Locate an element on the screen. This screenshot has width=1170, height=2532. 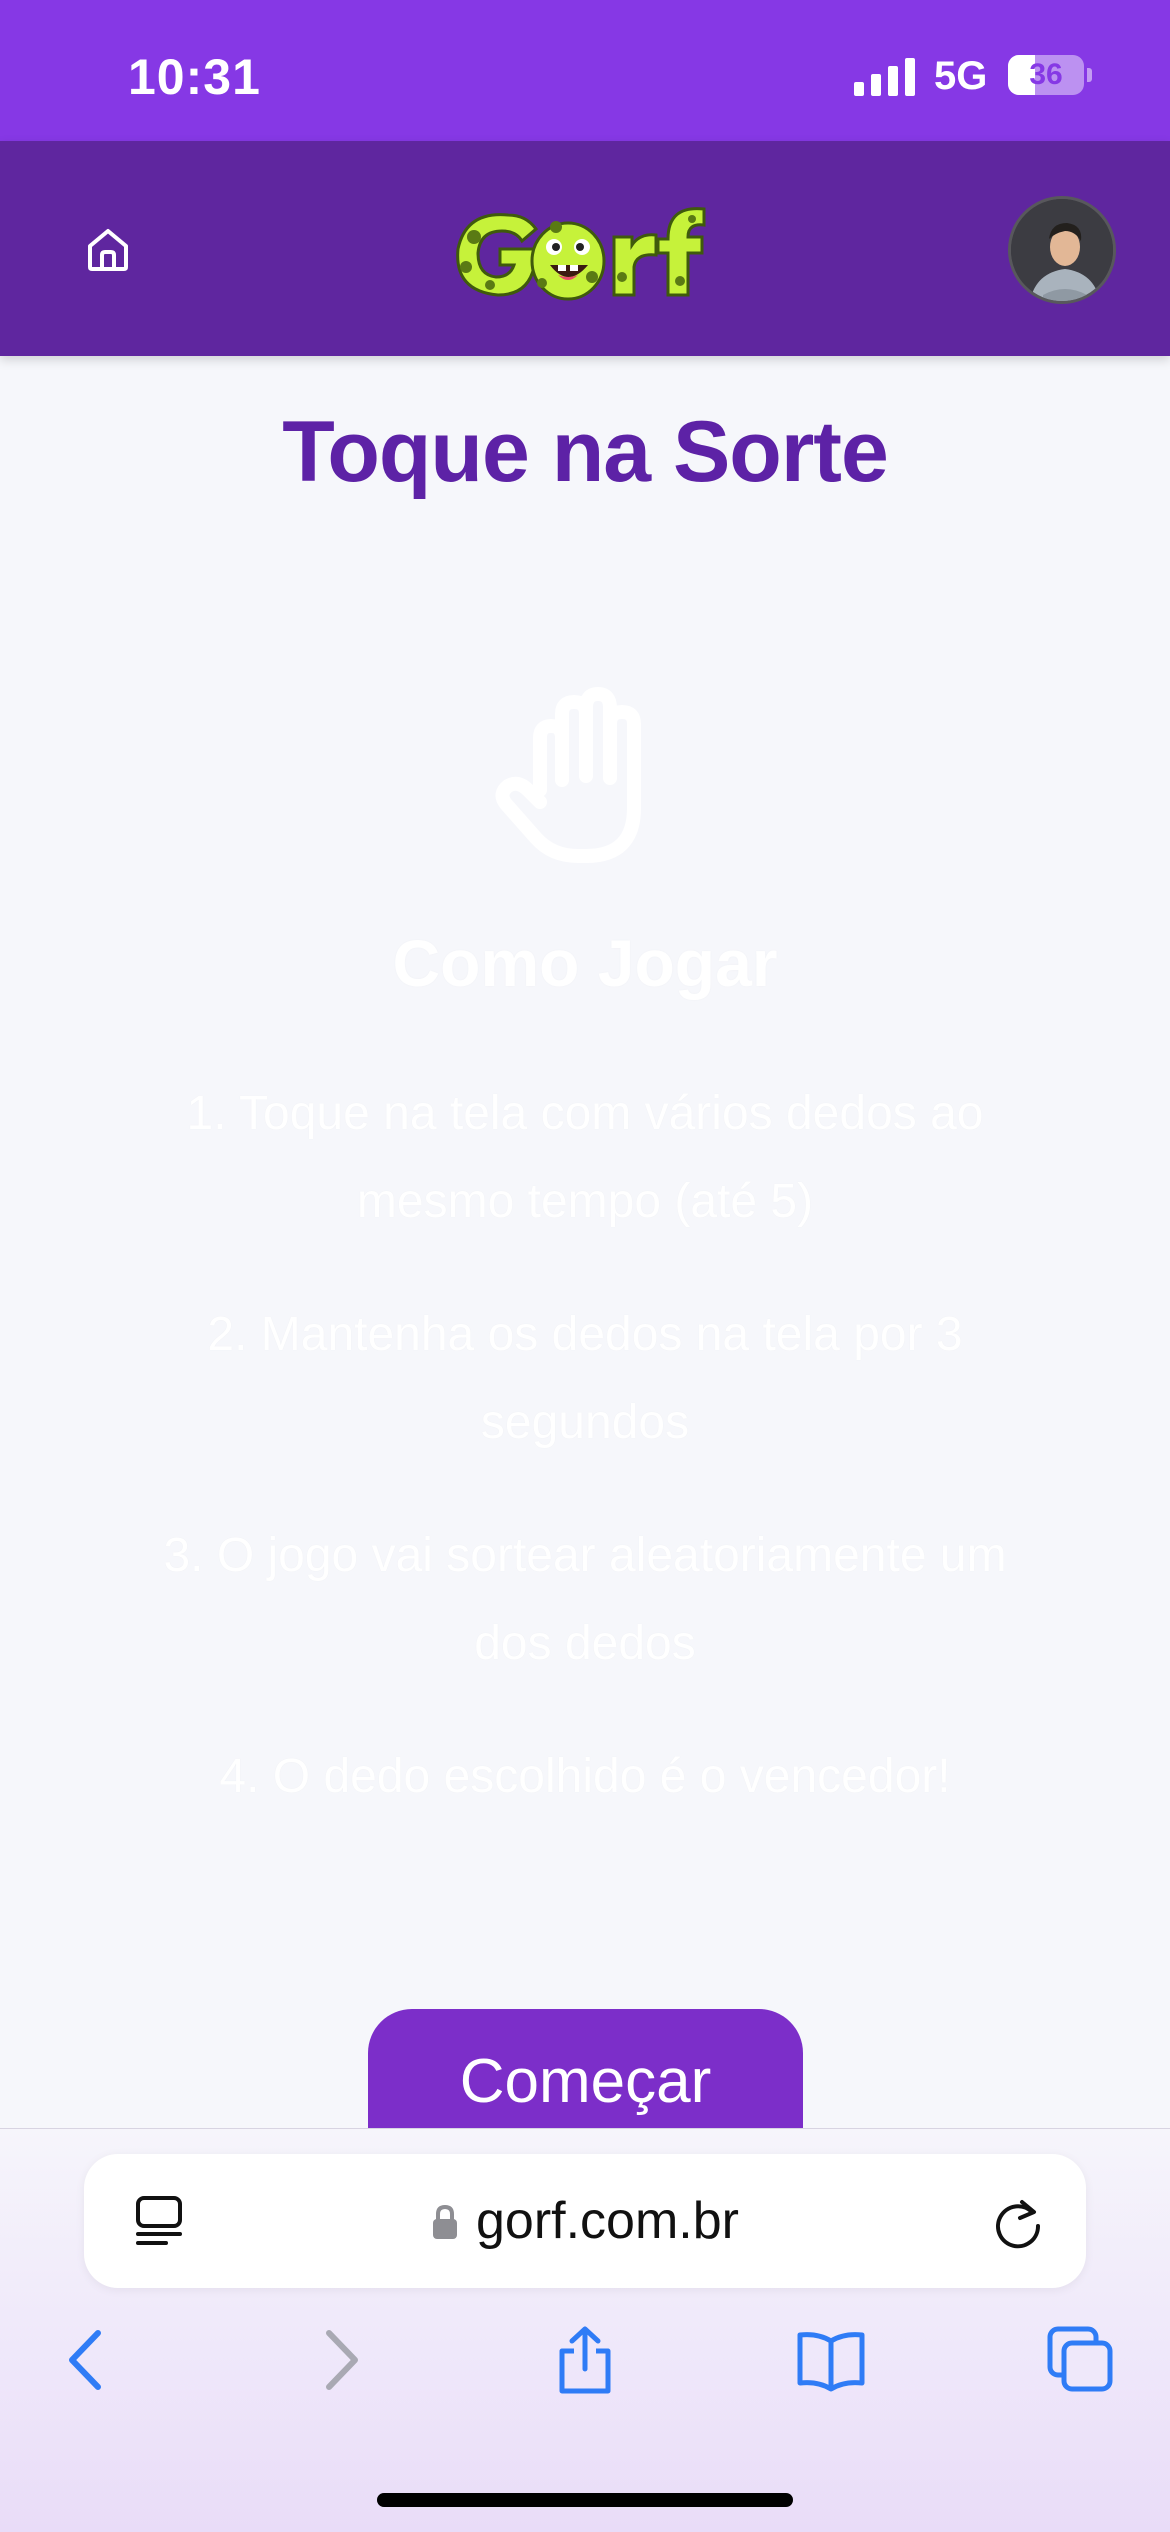
home-indicator is located at coordinates (585, 2500).